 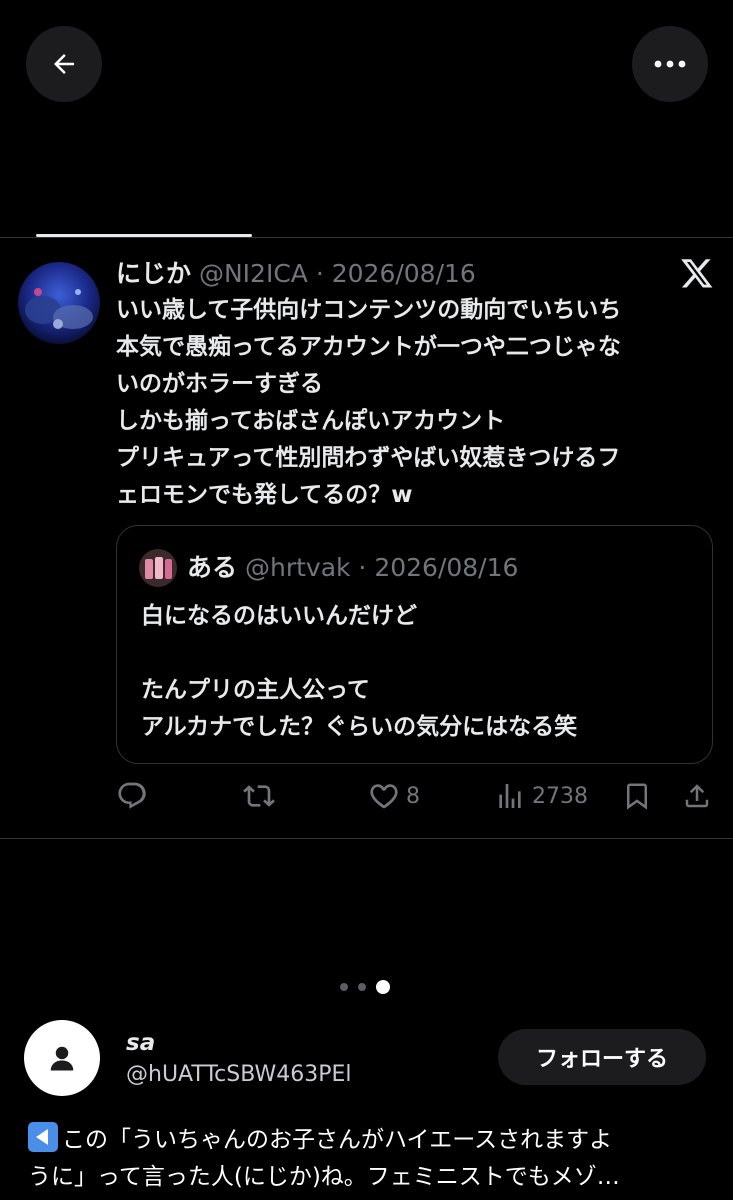 I want to click on user-name: sa, so click(x=140, y=1043).